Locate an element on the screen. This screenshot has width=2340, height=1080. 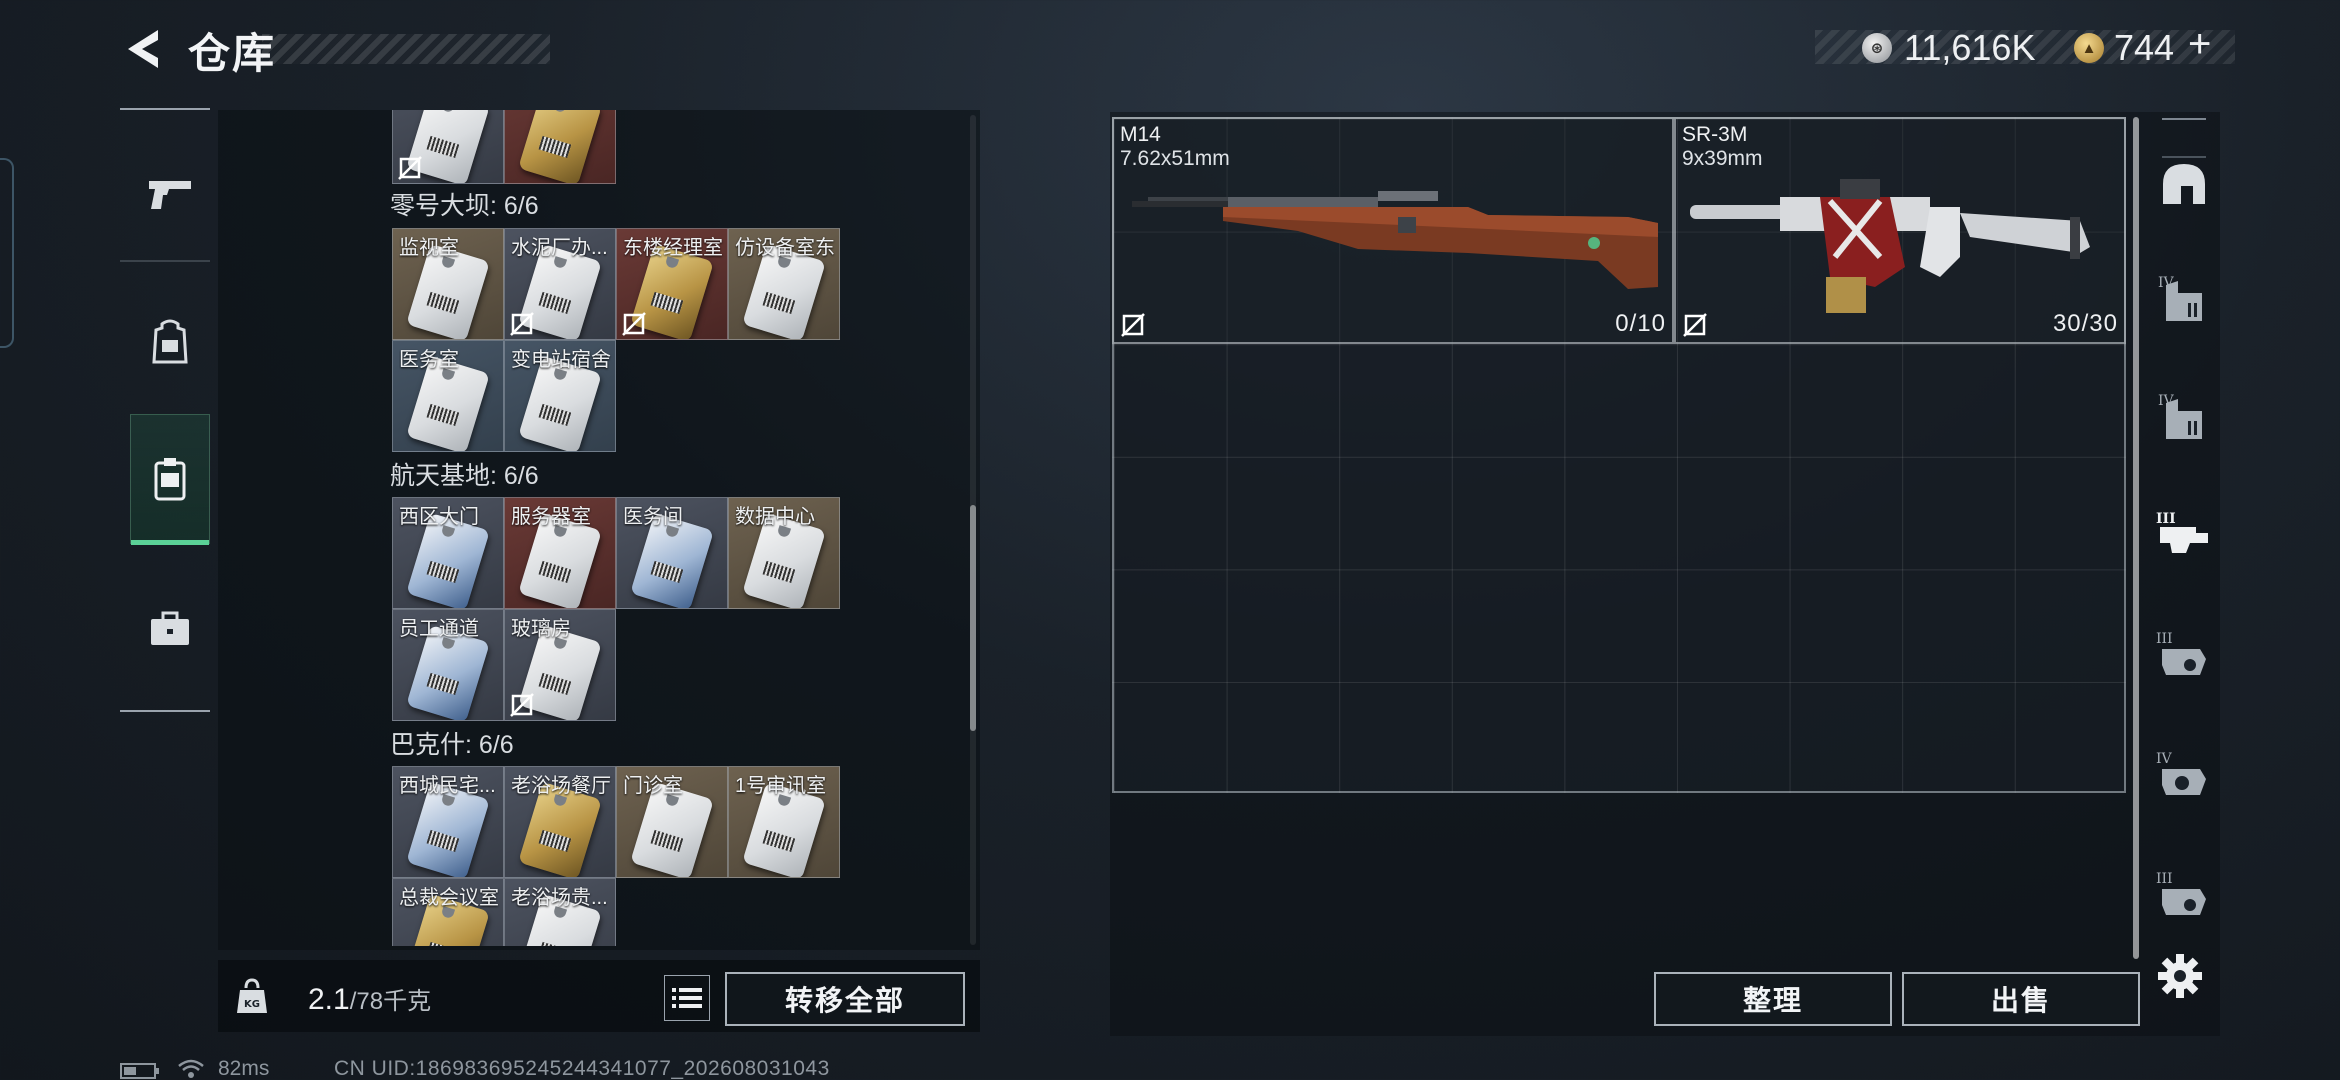
nav-item-gear is located at coordinates (170, 341).